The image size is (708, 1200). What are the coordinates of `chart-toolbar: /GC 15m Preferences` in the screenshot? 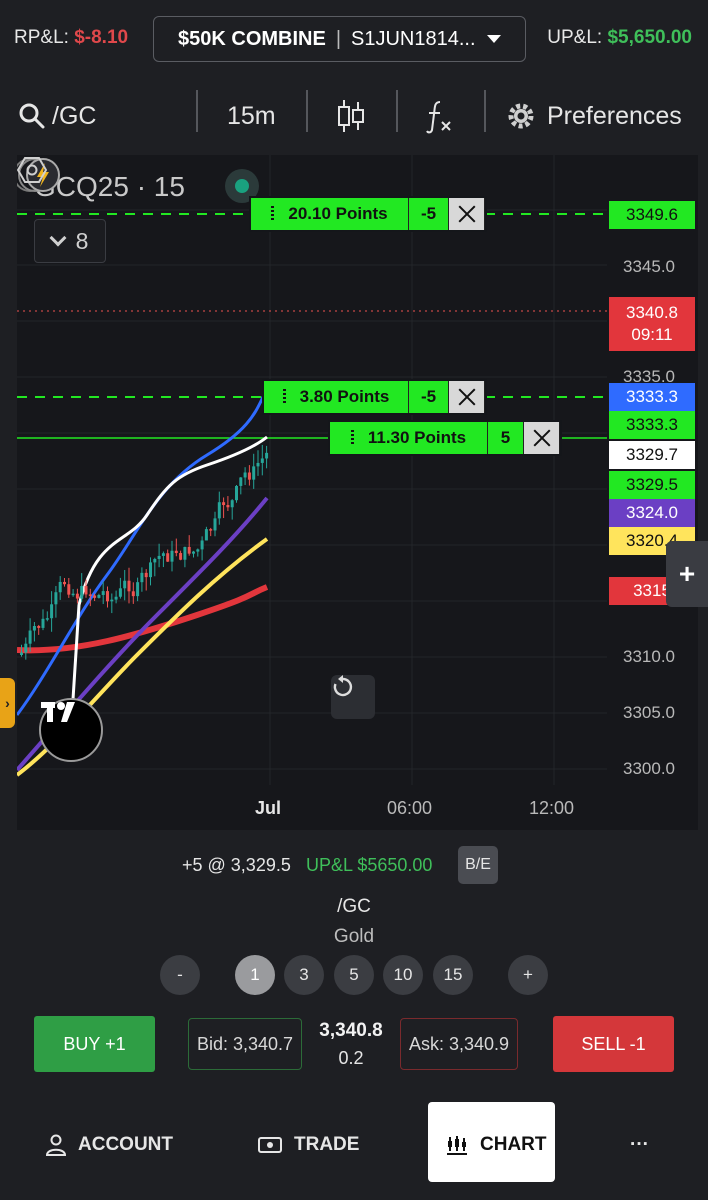 It's located at (354, 115).